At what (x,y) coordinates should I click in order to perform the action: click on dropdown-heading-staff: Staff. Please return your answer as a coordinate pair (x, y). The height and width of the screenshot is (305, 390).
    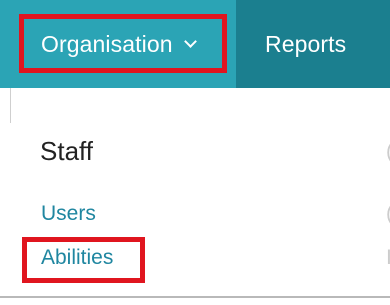
    Looking at the image, I should click on (67, 151).